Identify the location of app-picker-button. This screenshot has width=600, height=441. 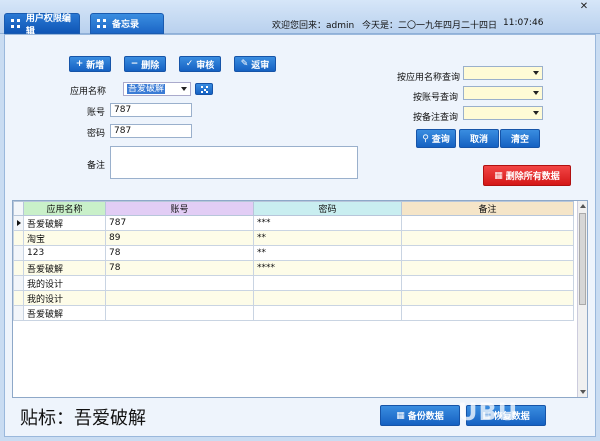
(204, 89).